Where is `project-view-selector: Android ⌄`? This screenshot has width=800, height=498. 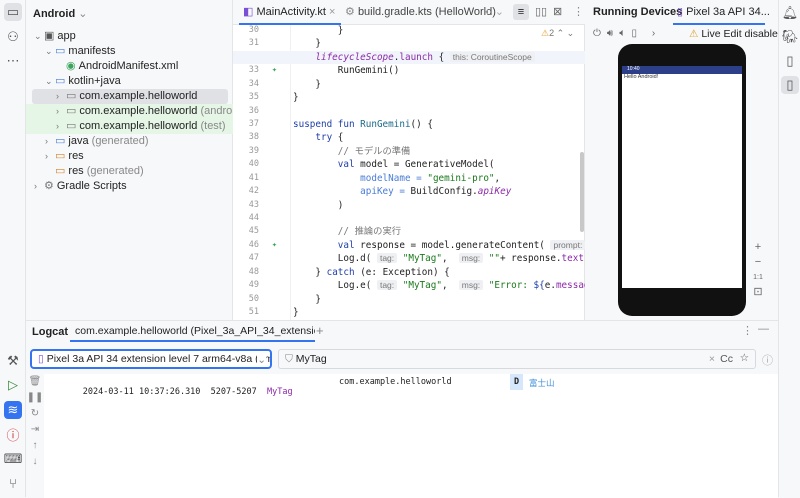
project-view-selector: Android ⌄ is located at coordinates (60, 13).